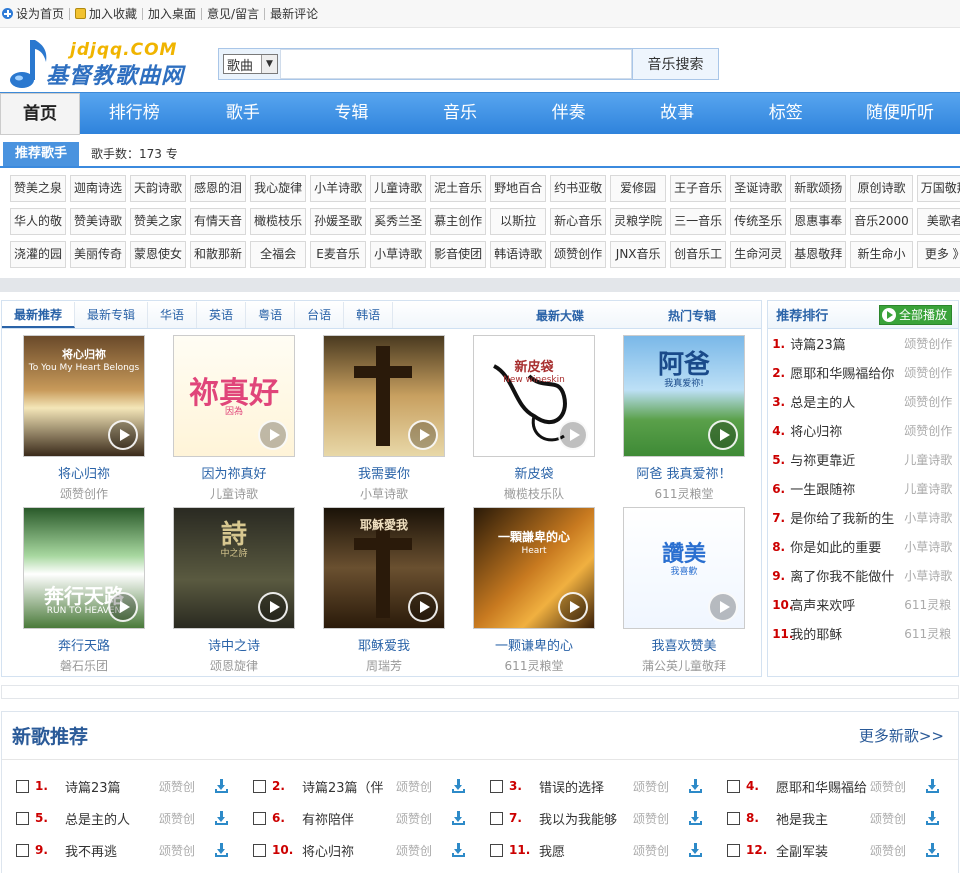 The height and width of the screenshot is (873, 960). I want to click on album-name: 一颗谦卑的心, so click(534, 644).